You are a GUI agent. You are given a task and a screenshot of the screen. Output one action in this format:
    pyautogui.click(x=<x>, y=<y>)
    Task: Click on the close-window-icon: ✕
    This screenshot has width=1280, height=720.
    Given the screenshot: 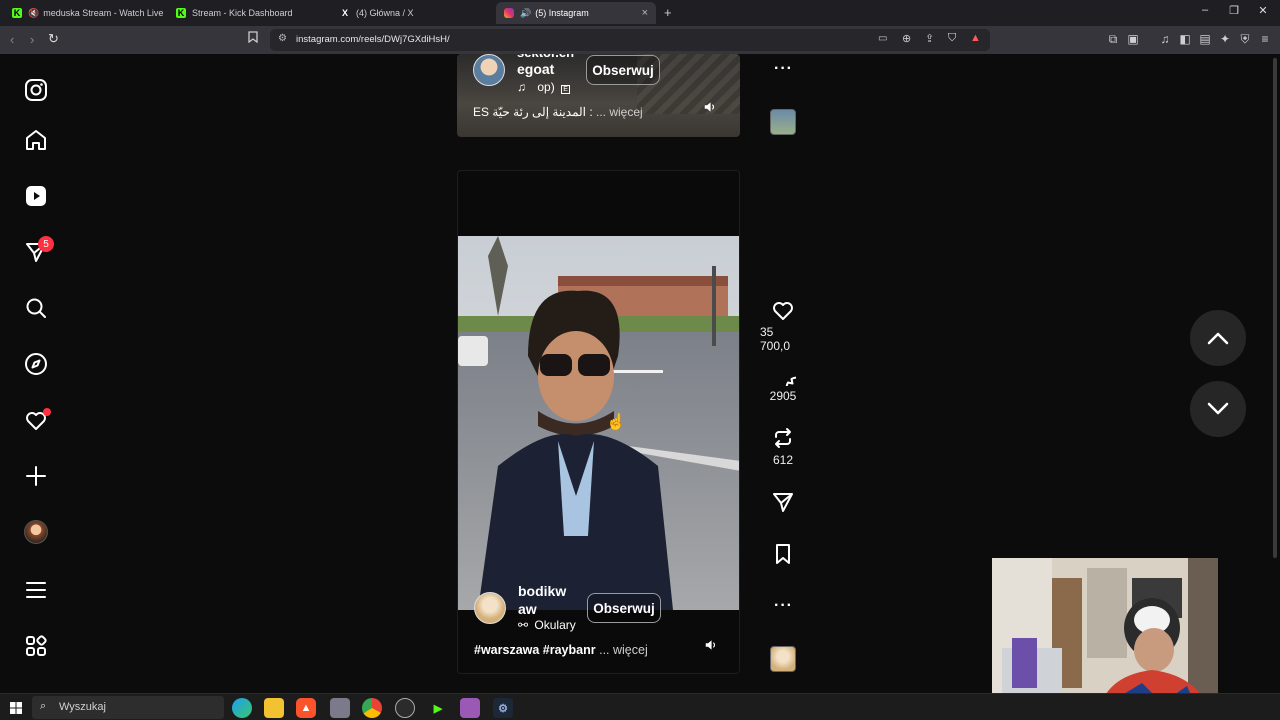 What is the action you would take?
    pyautogui.click(x=1263, y=10)
    